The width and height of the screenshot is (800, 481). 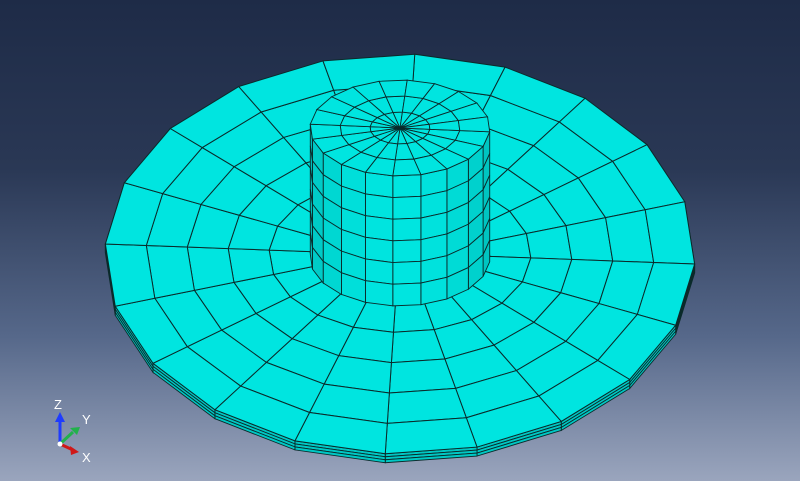 What do you see at coordinates (66, 438) in the screenshot?
I see `y-axis-line` at bounding box center [66, 438].